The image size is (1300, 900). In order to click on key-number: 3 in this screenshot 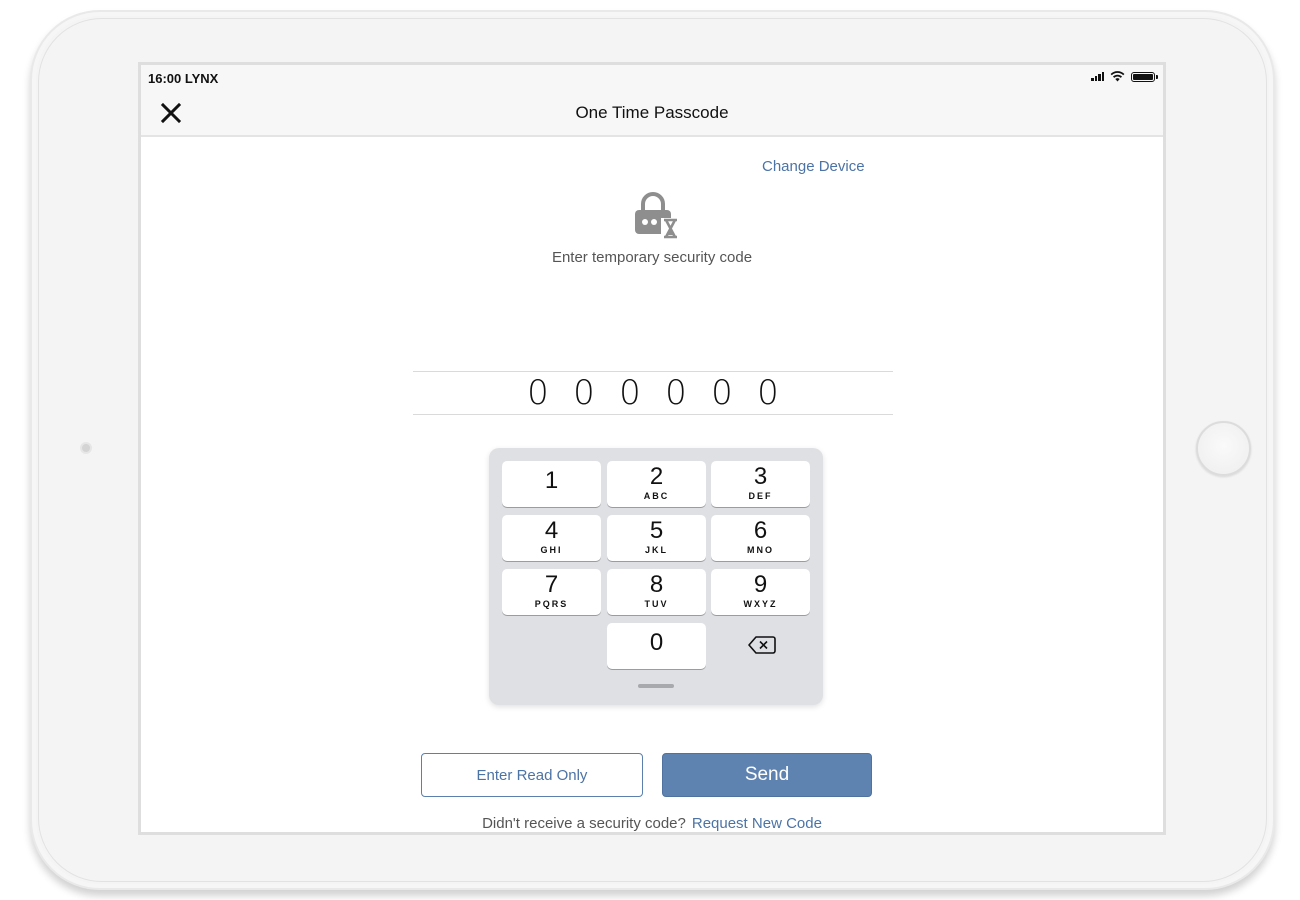, I will do `click(760, 476)`.